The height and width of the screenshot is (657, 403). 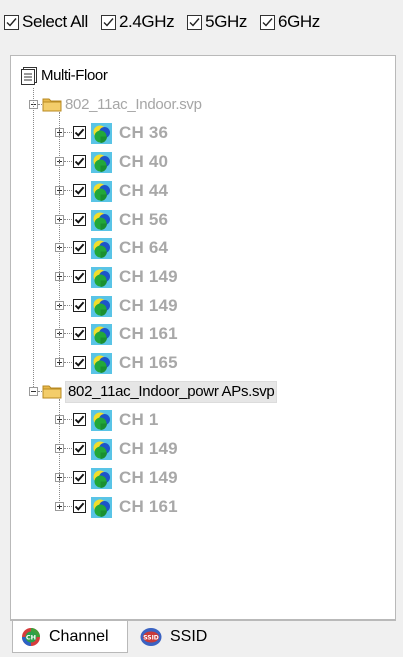 What do you see at coordinates (143, 162) in the screenshot?
I see `channel-node-label: CH 40` at bounding box center [143, 162].